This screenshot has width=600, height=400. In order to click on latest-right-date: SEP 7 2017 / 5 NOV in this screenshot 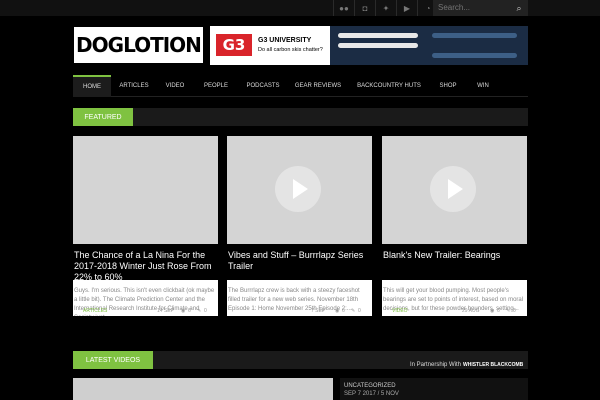, I will do `click(371, 394)`.